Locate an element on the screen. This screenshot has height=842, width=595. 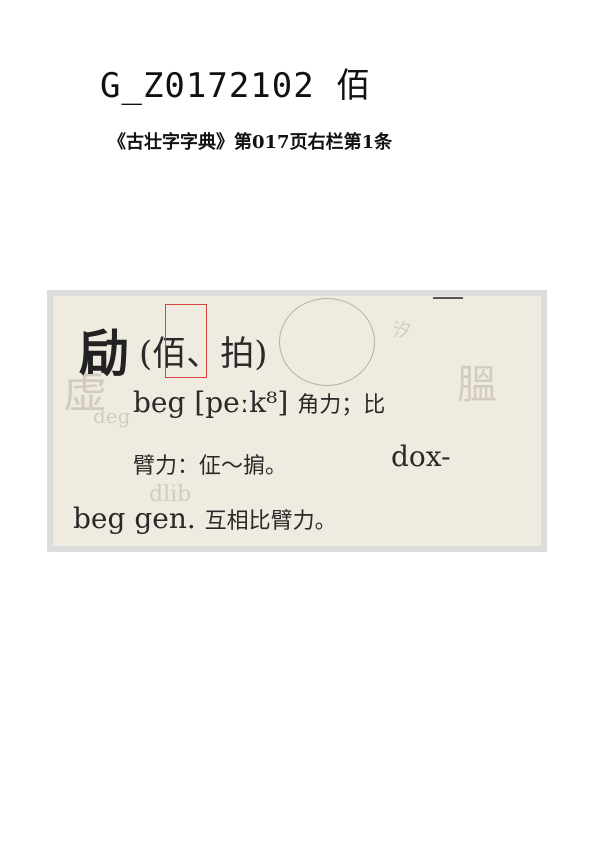
bleed-through-mark: 膃 is located at coordinates (477, 385).